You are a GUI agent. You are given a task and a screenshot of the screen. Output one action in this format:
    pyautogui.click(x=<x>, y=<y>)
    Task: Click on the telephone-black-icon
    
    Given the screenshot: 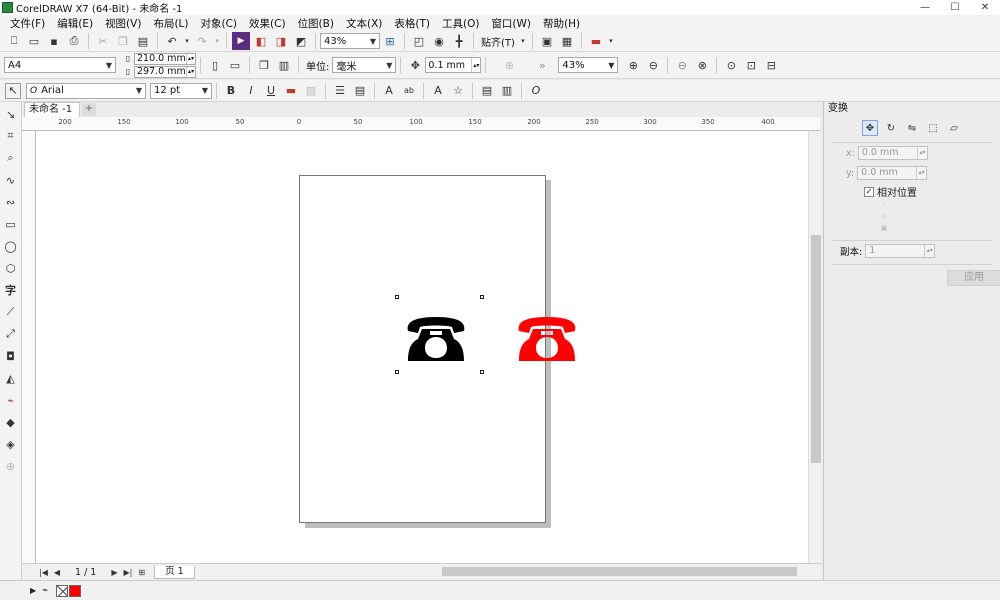 What is the action you would take?
    pyautogui.click(x=436, y=339)
    